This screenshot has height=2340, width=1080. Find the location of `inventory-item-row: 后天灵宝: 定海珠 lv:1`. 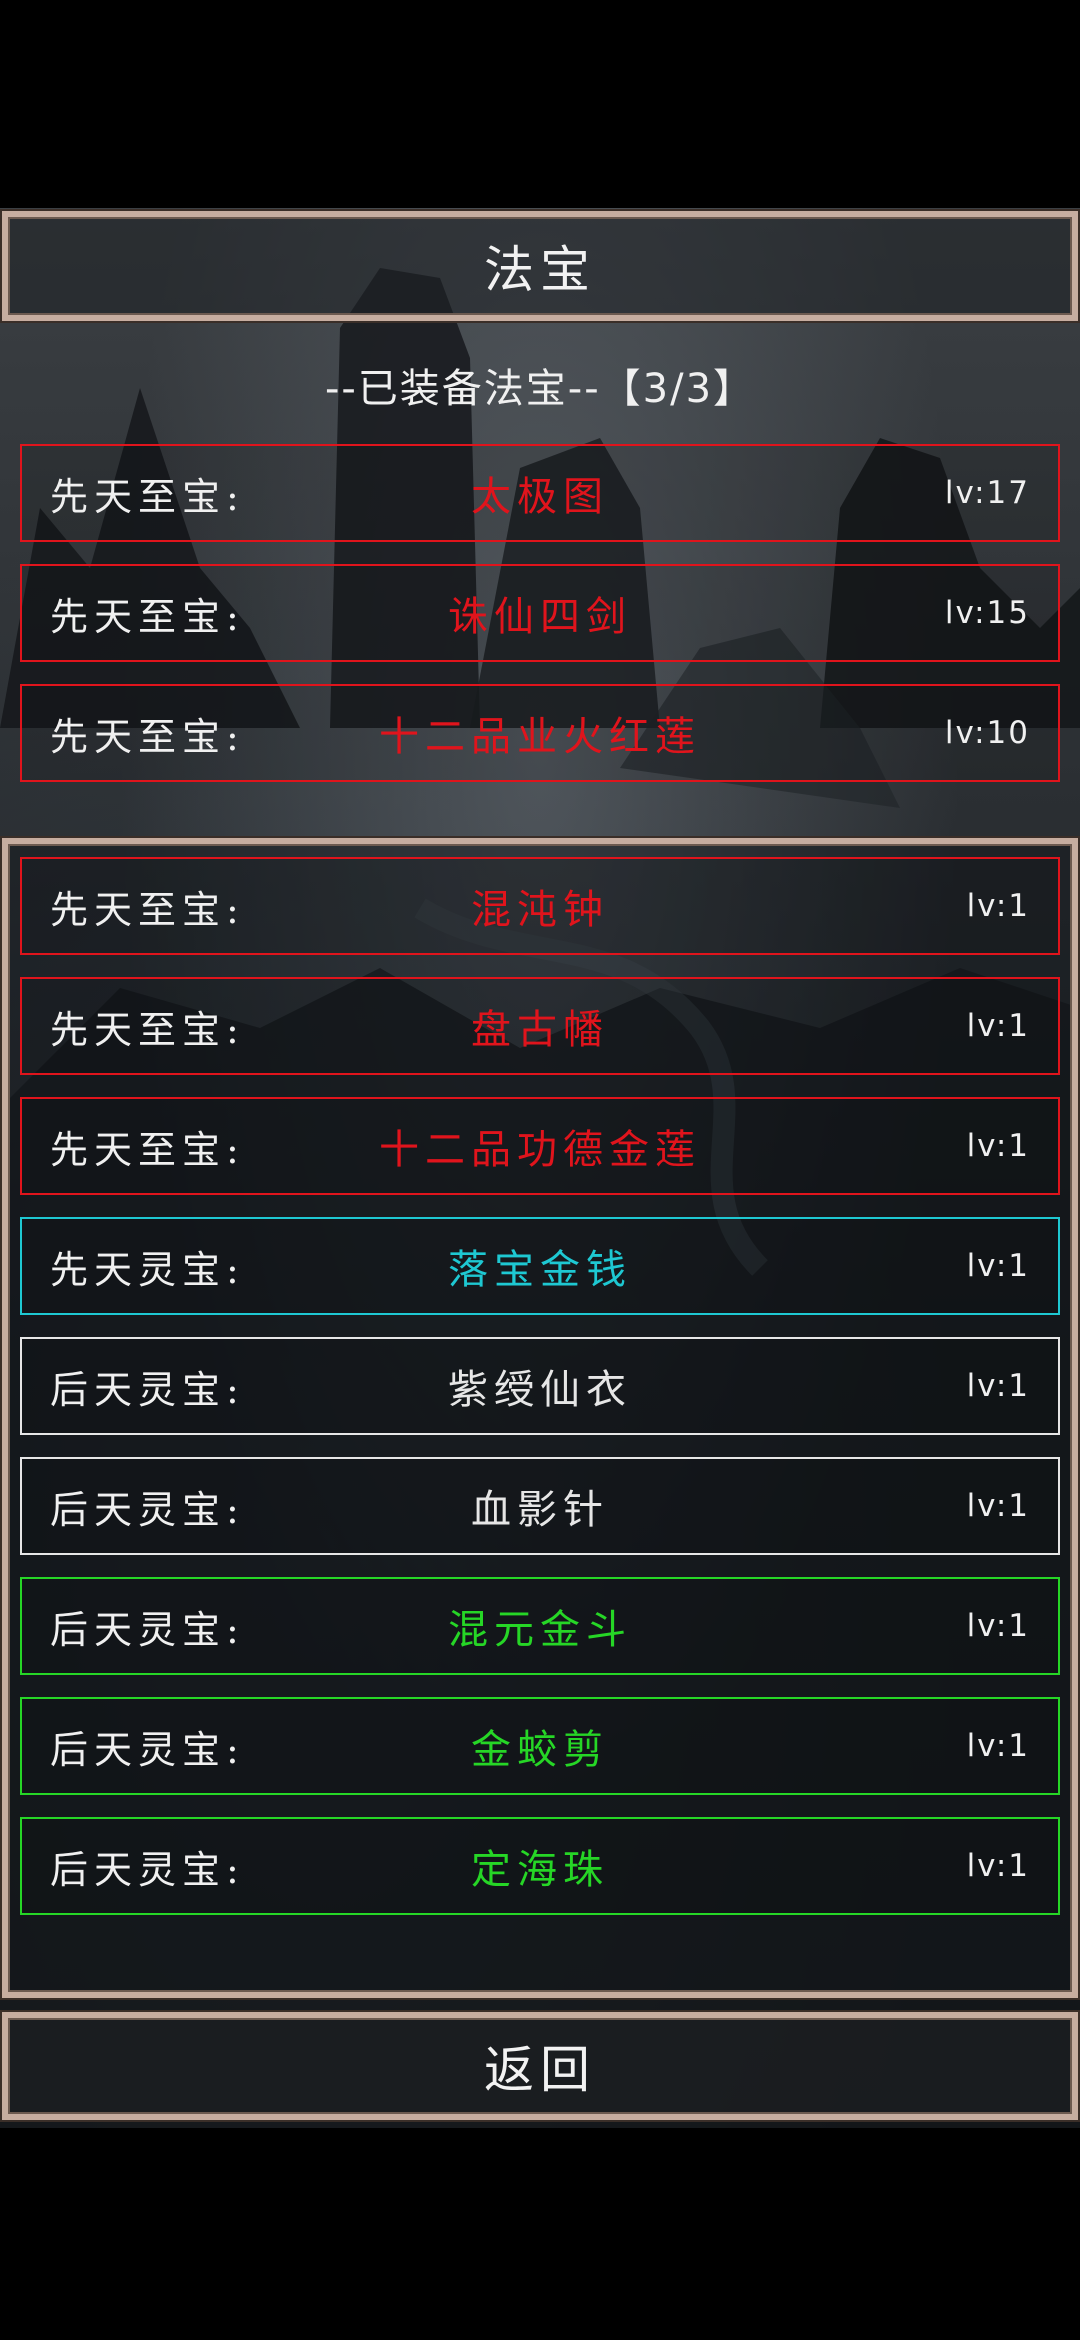

inventory-item-row: 后天灵宝: 定海珠 lv:1 is located at coordinates (540, 1866).